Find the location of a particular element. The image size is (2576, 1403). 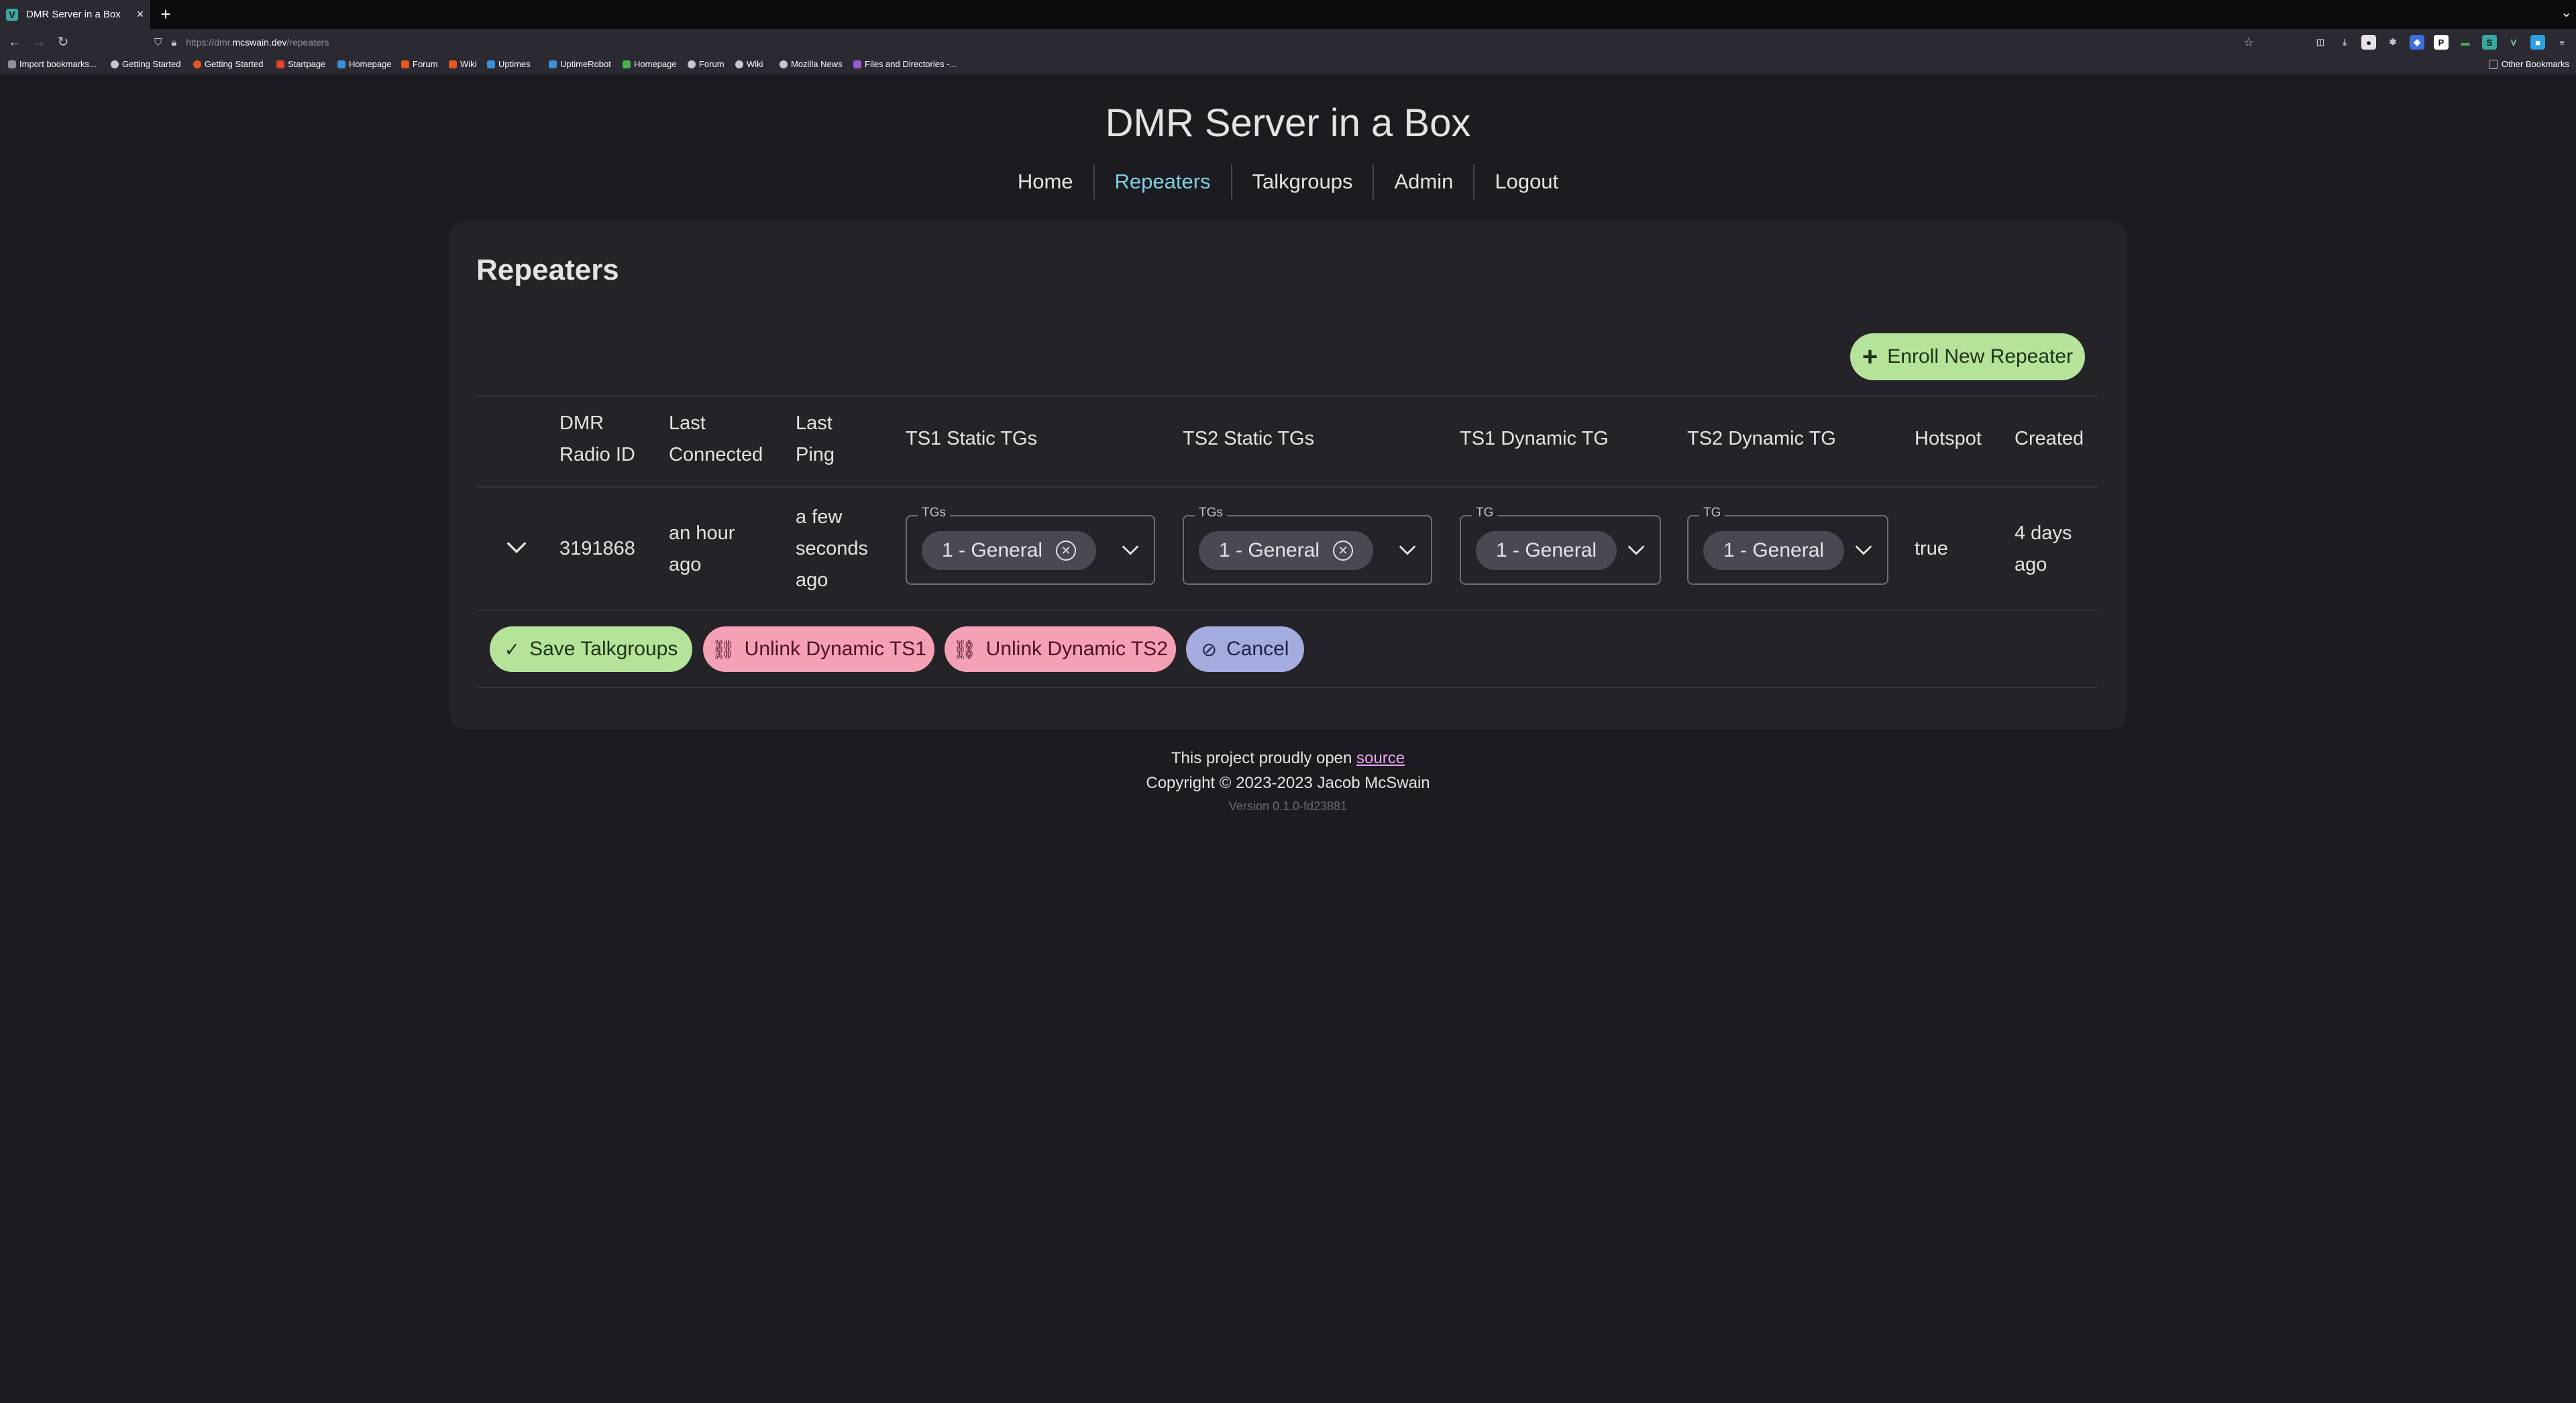

close-tab-icon: × is located at coordinates (140, 14).